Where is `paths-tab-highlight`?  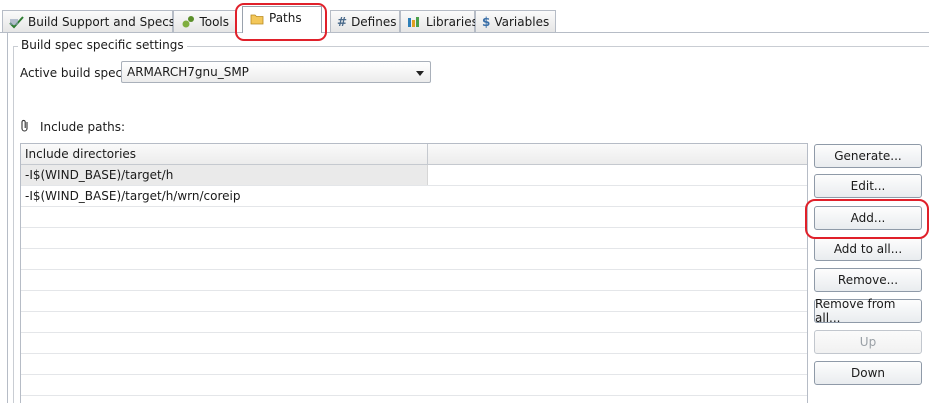 paths-tab-highlight is located at coordinates (281, 22).